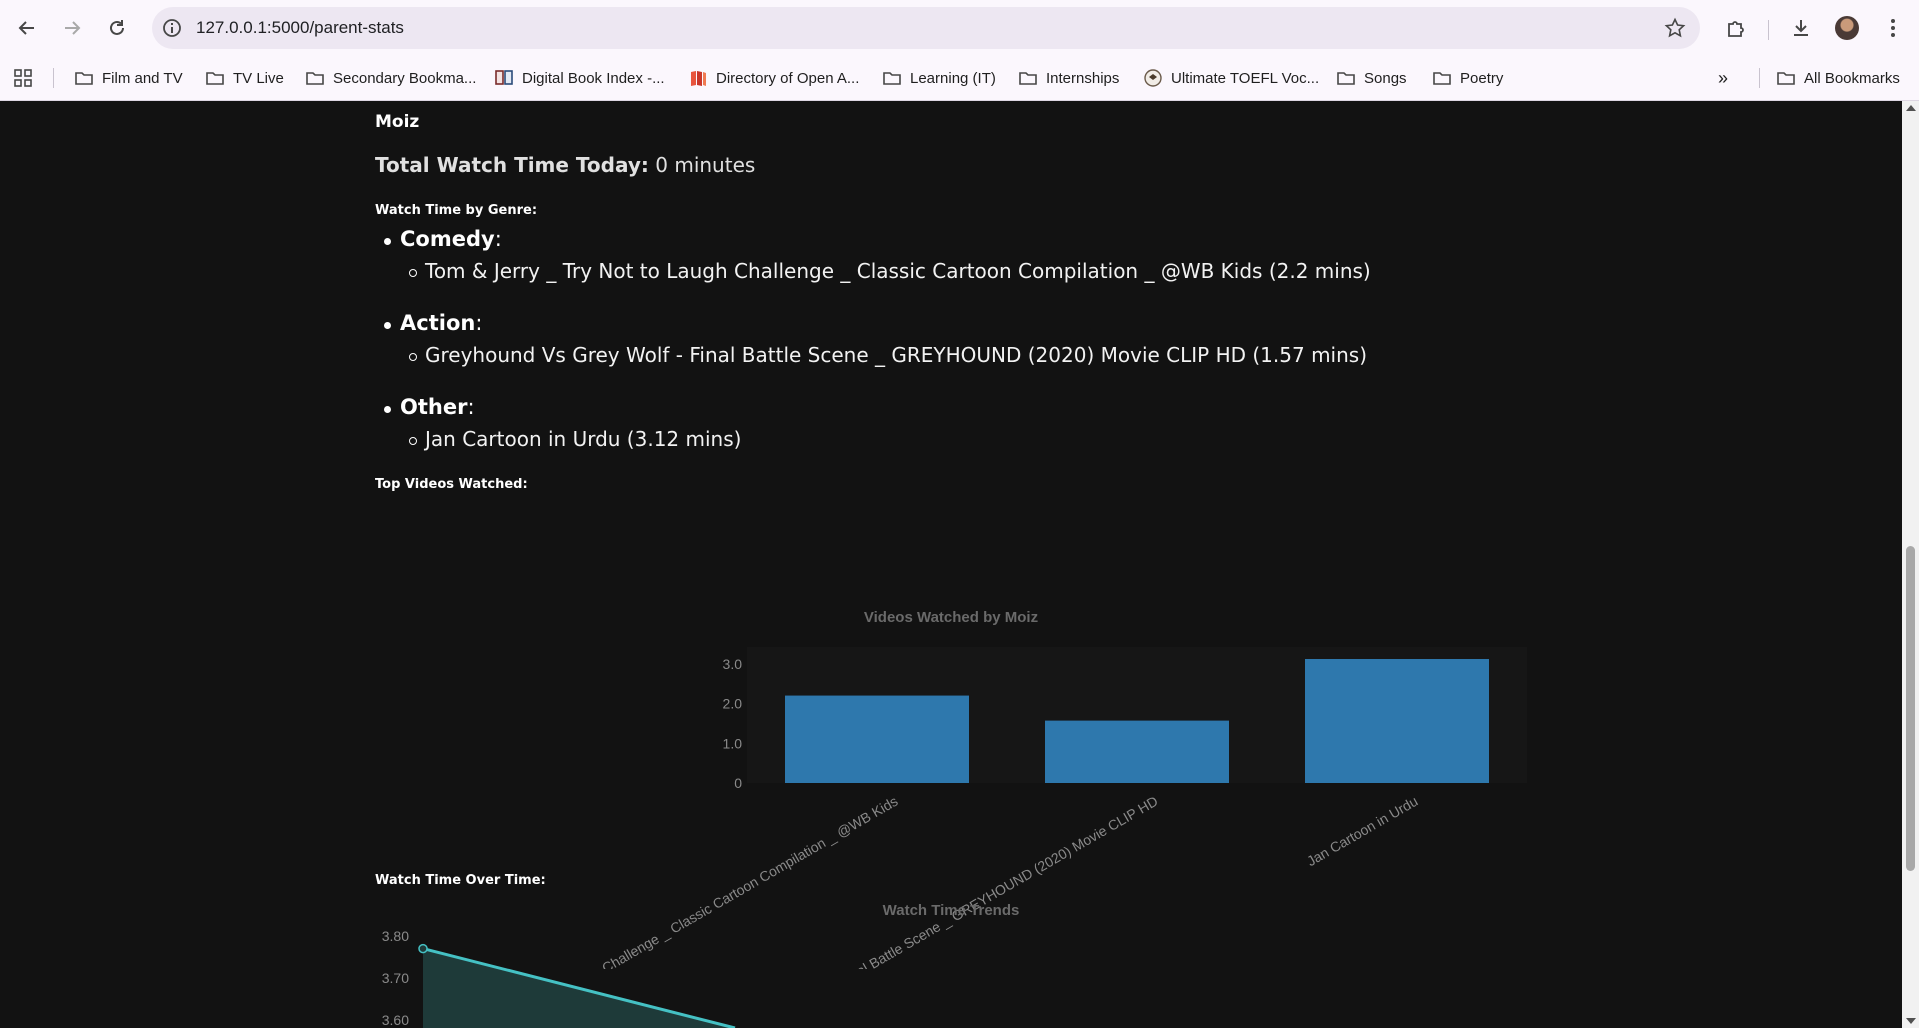  I want to click on video-item: Jan Cartoon in Urdu (3.12 mins), so click(575, 439).